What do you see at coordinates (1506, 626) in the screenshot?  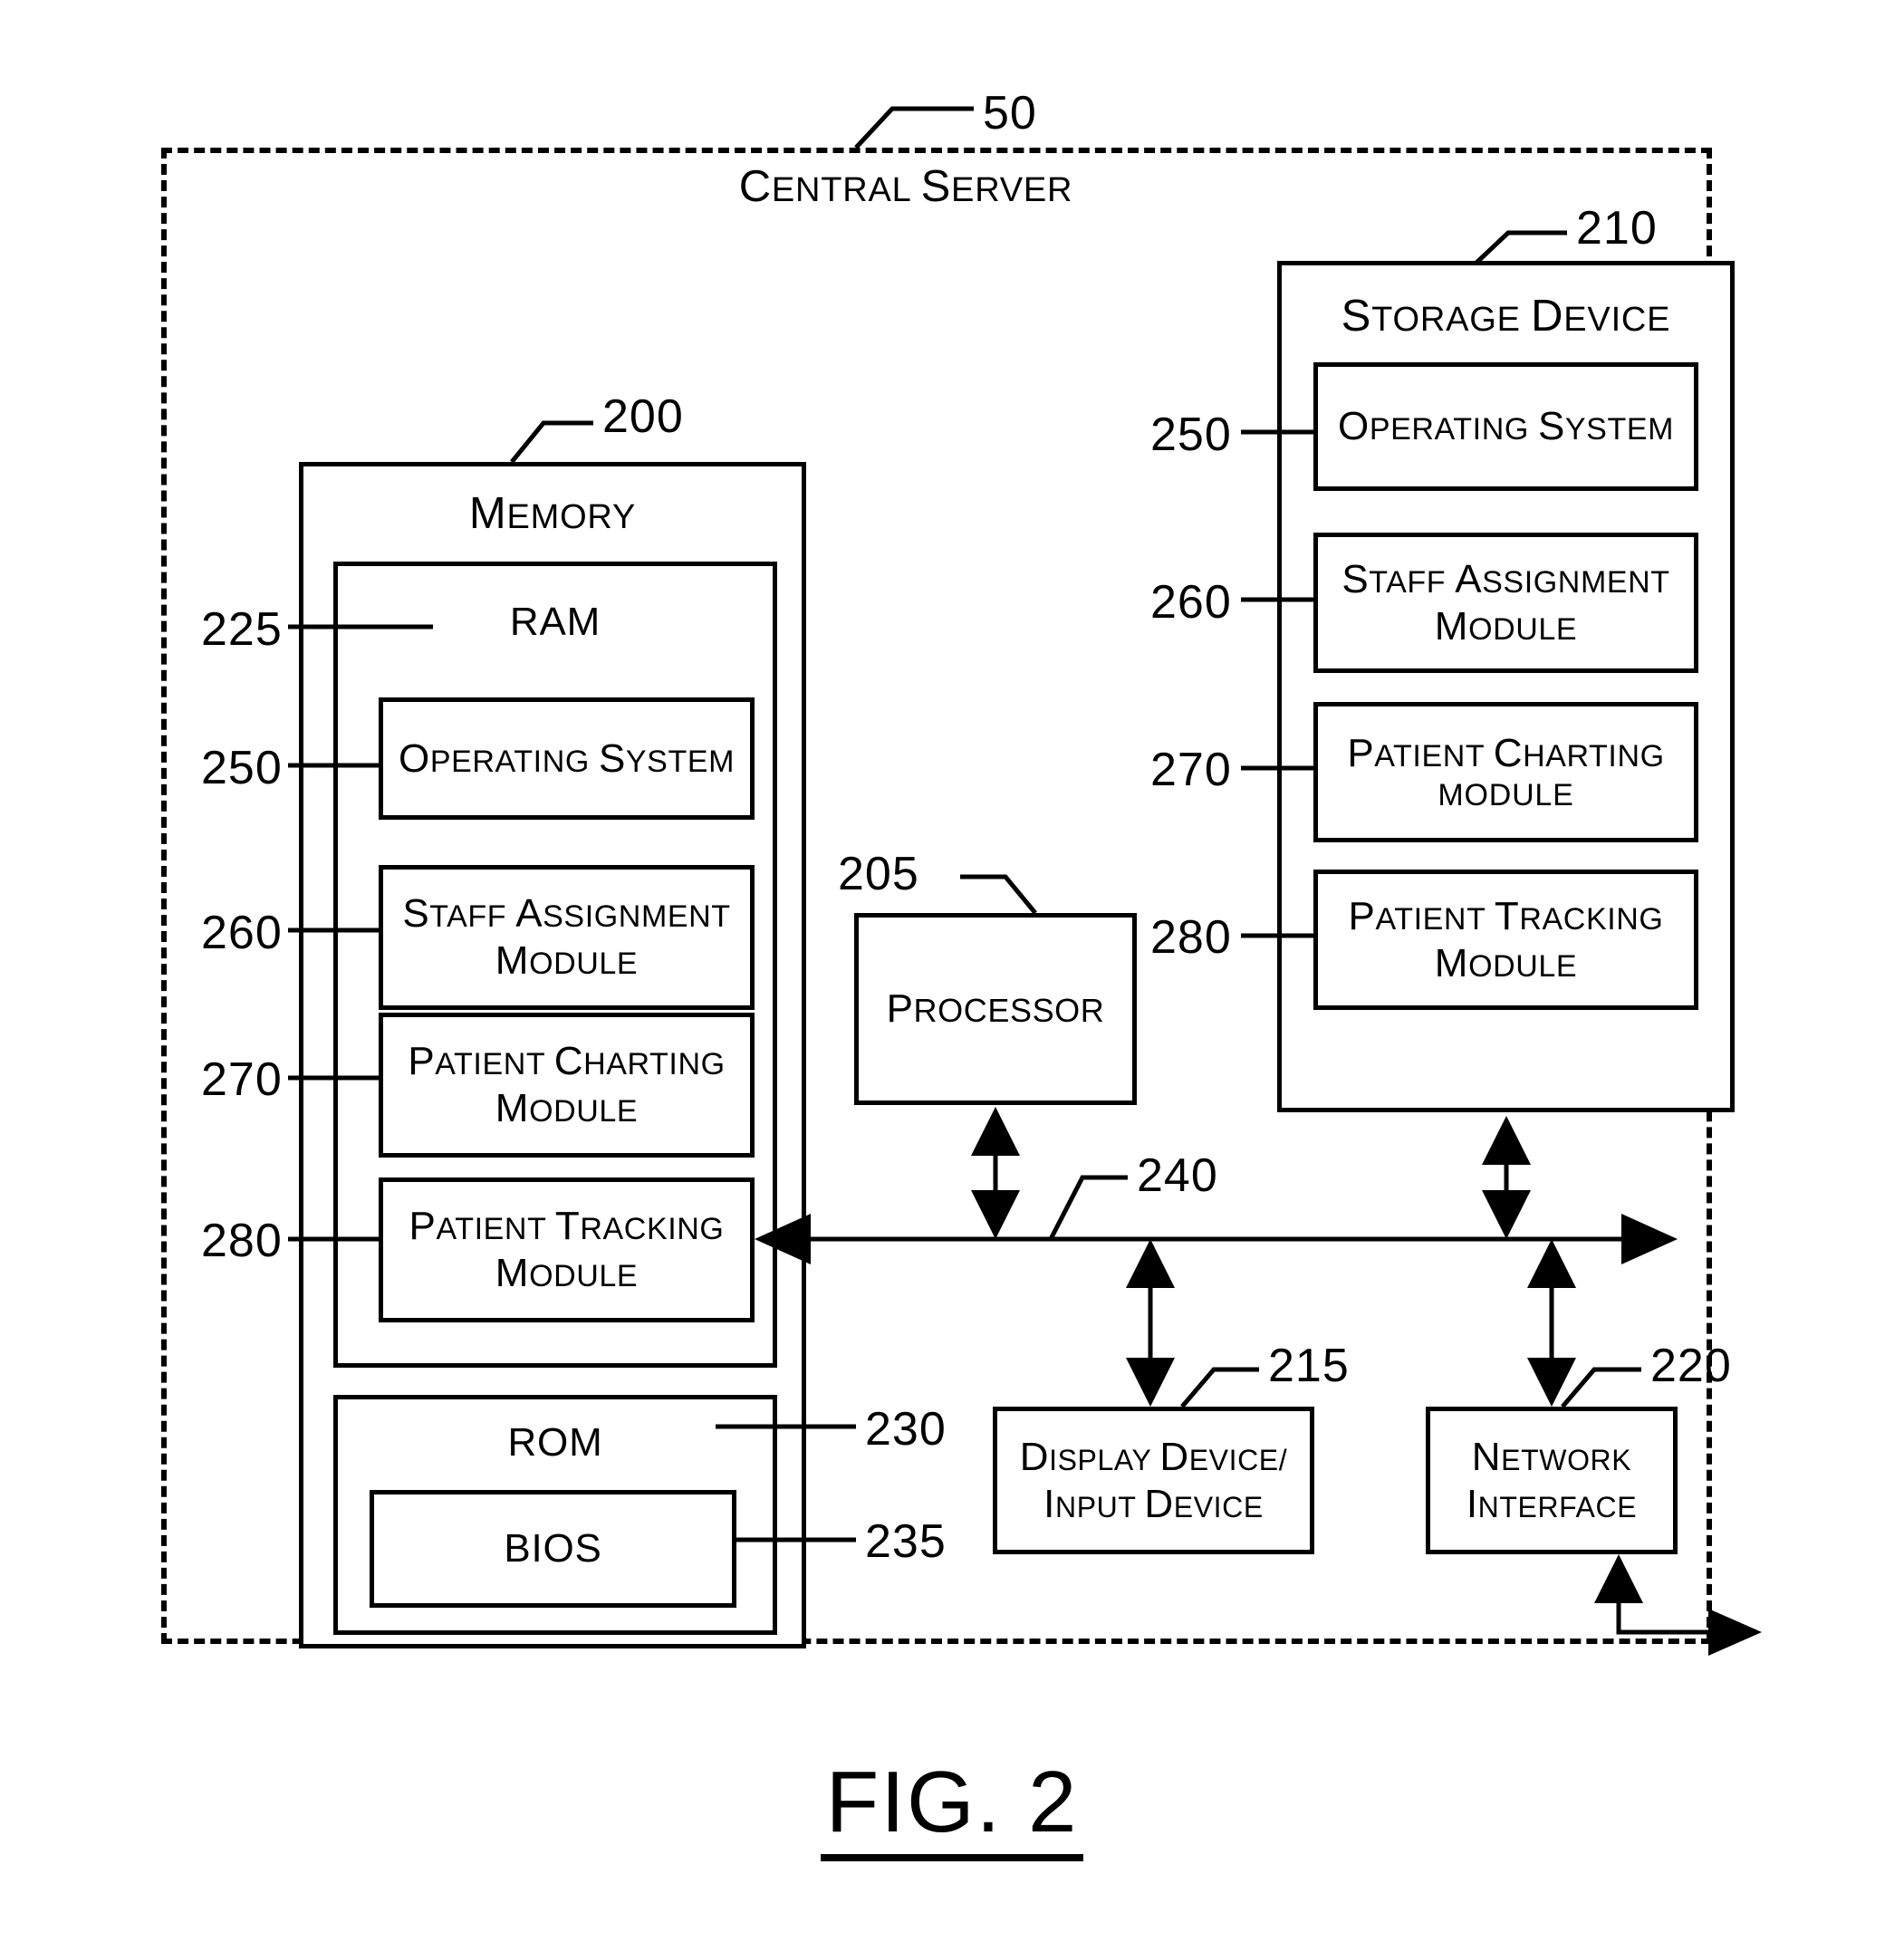 I see `storage-staff-assignment-line2: MODULE` at bounding box center [1506, 626].